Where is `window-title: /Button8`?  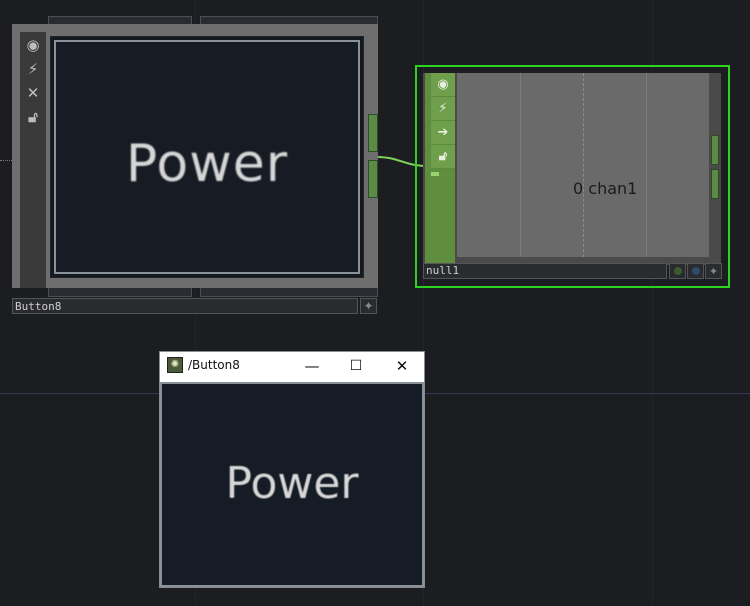
window-title: /Button8 is located at coordinates (214, 365).